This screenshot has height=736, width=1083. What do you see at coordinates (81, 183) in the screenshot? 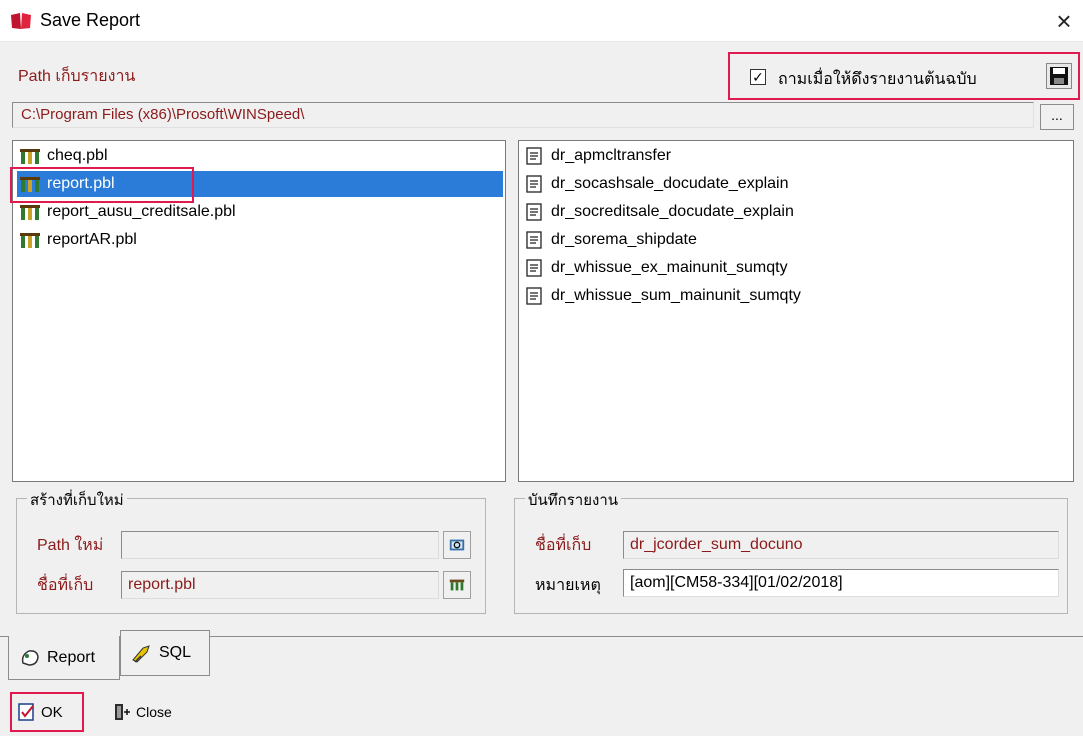
I see `library-item-label: report.pbl` at bounding box center [81, 183].